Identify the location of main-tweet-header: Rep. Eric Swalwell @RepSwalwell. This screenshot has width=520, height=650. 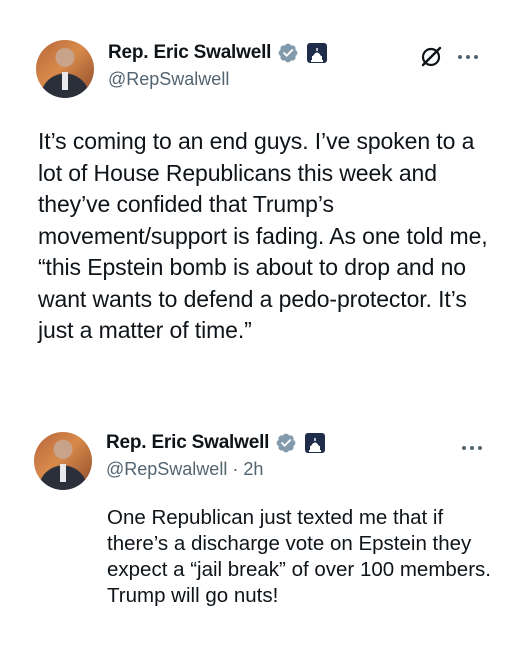
(182, 69).